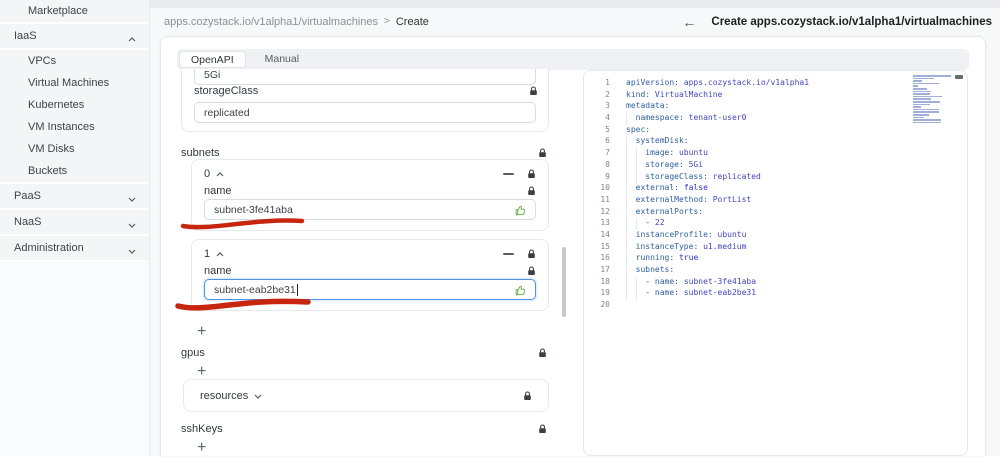 This screenshot has height=457, width=1000. What do you see at coordinates (132, 199) in the screenshot?
I see `chevron-down-icon` at bounding box center [132, 199].